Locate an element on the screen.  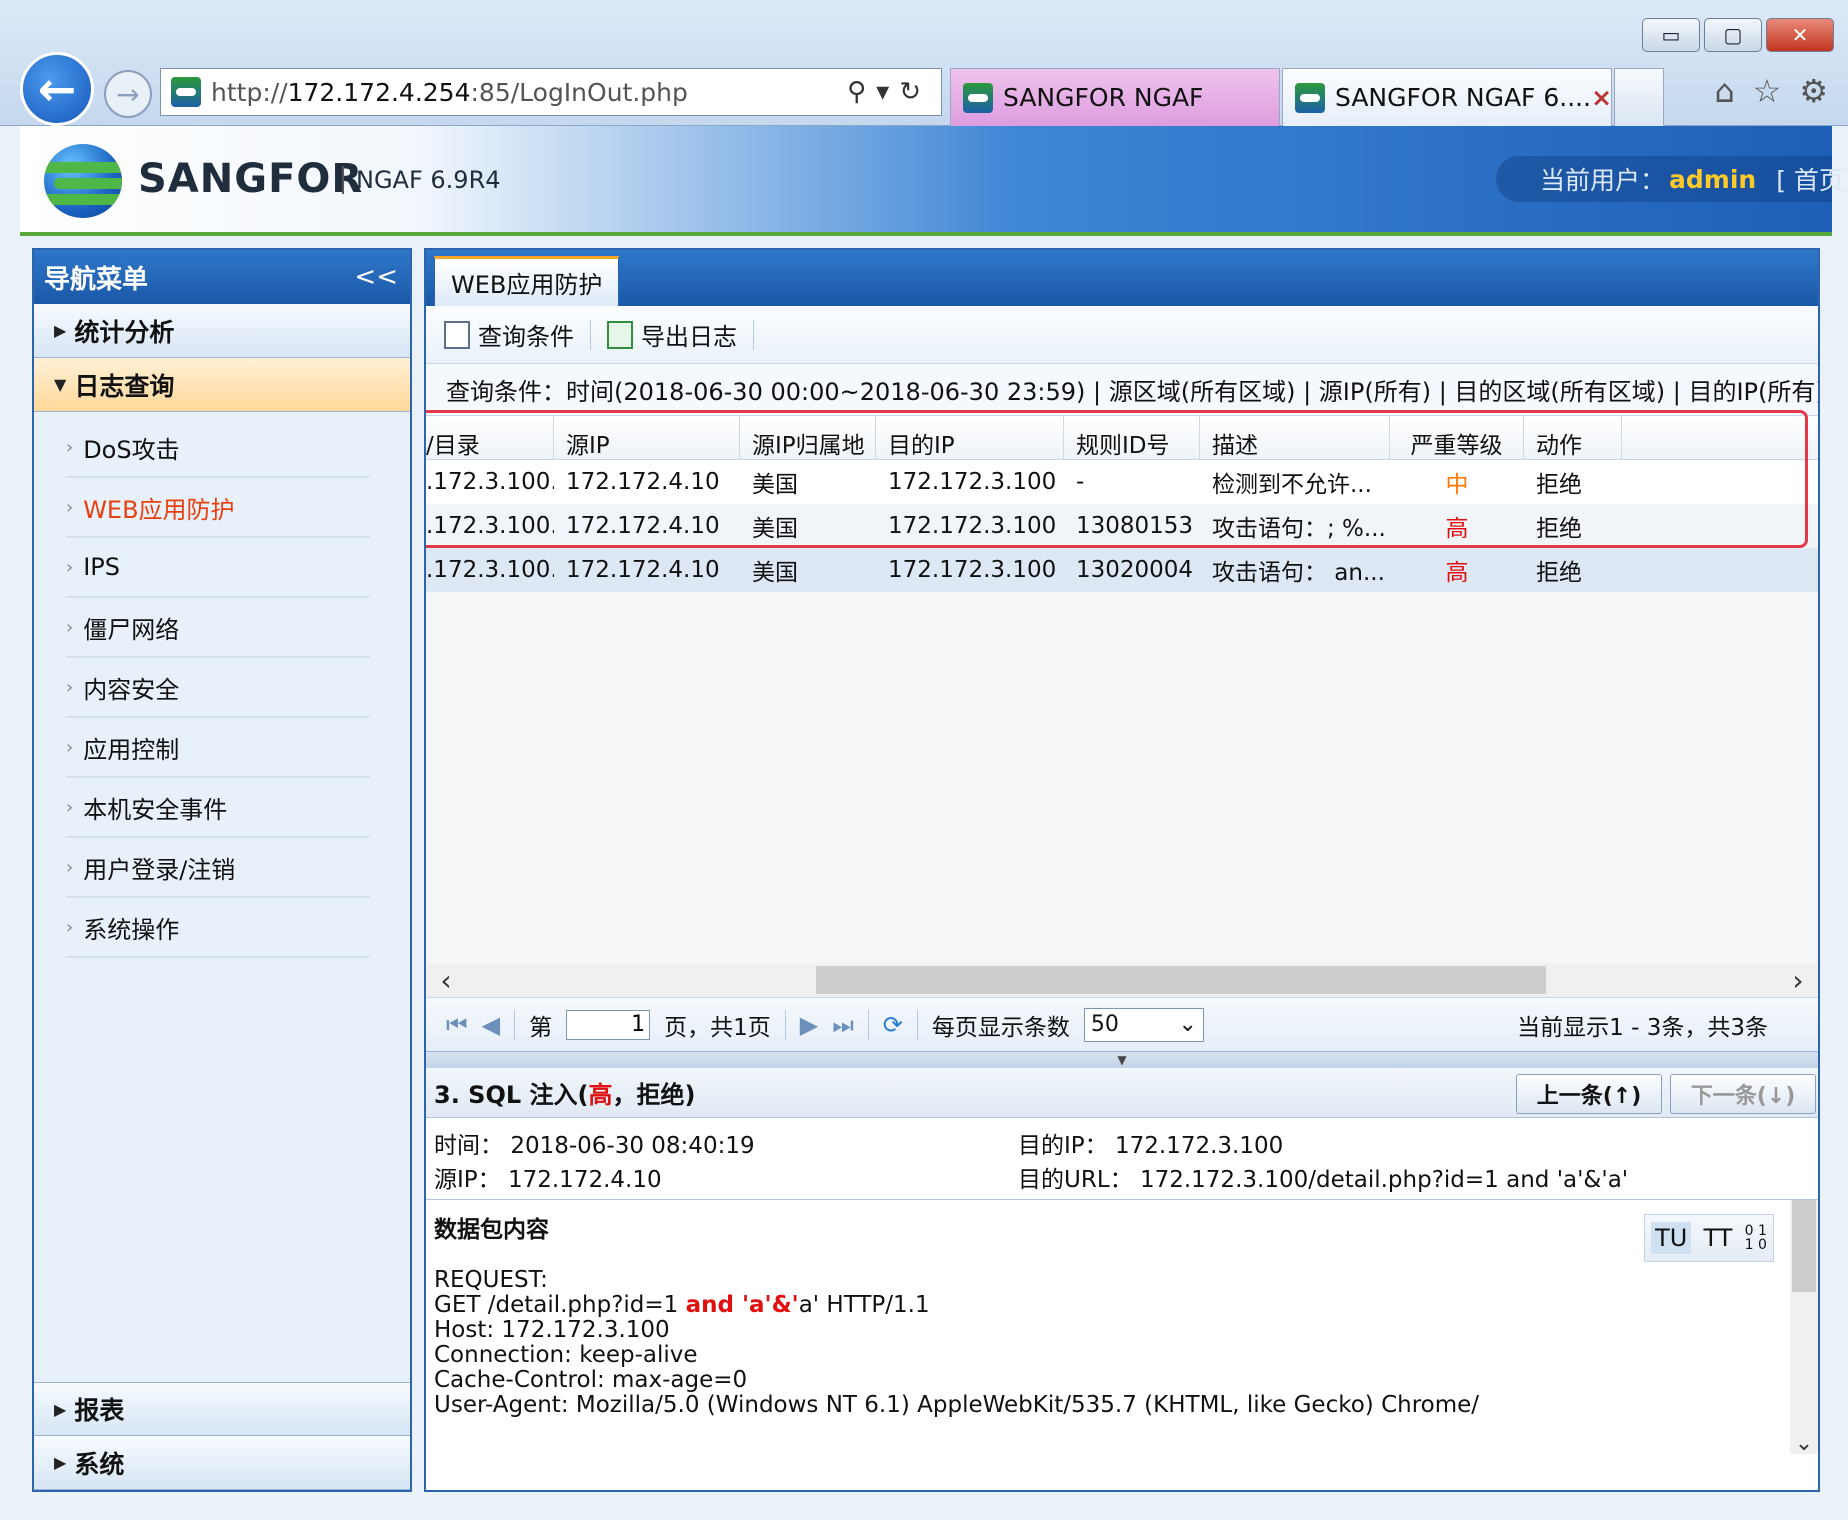
window-controls: ▭ ▢ ✕ is located at coordinates (1738, 35).